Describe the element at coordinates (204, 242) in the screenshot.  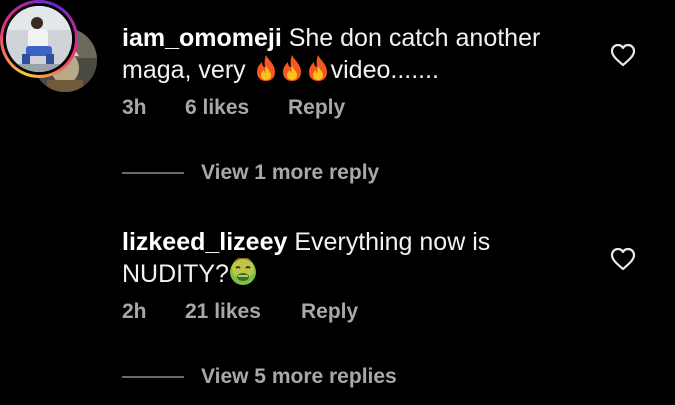
I see `comment-username: lizkeed_lizeey` at that location.